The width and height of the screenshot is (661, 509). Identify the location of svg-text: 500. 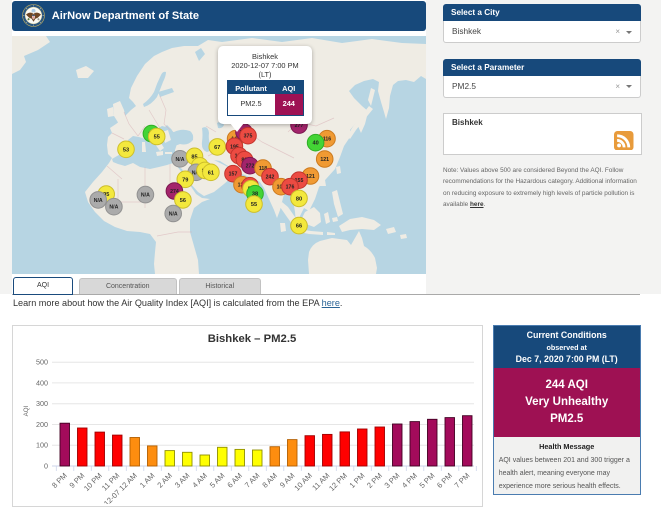
(42, 362).